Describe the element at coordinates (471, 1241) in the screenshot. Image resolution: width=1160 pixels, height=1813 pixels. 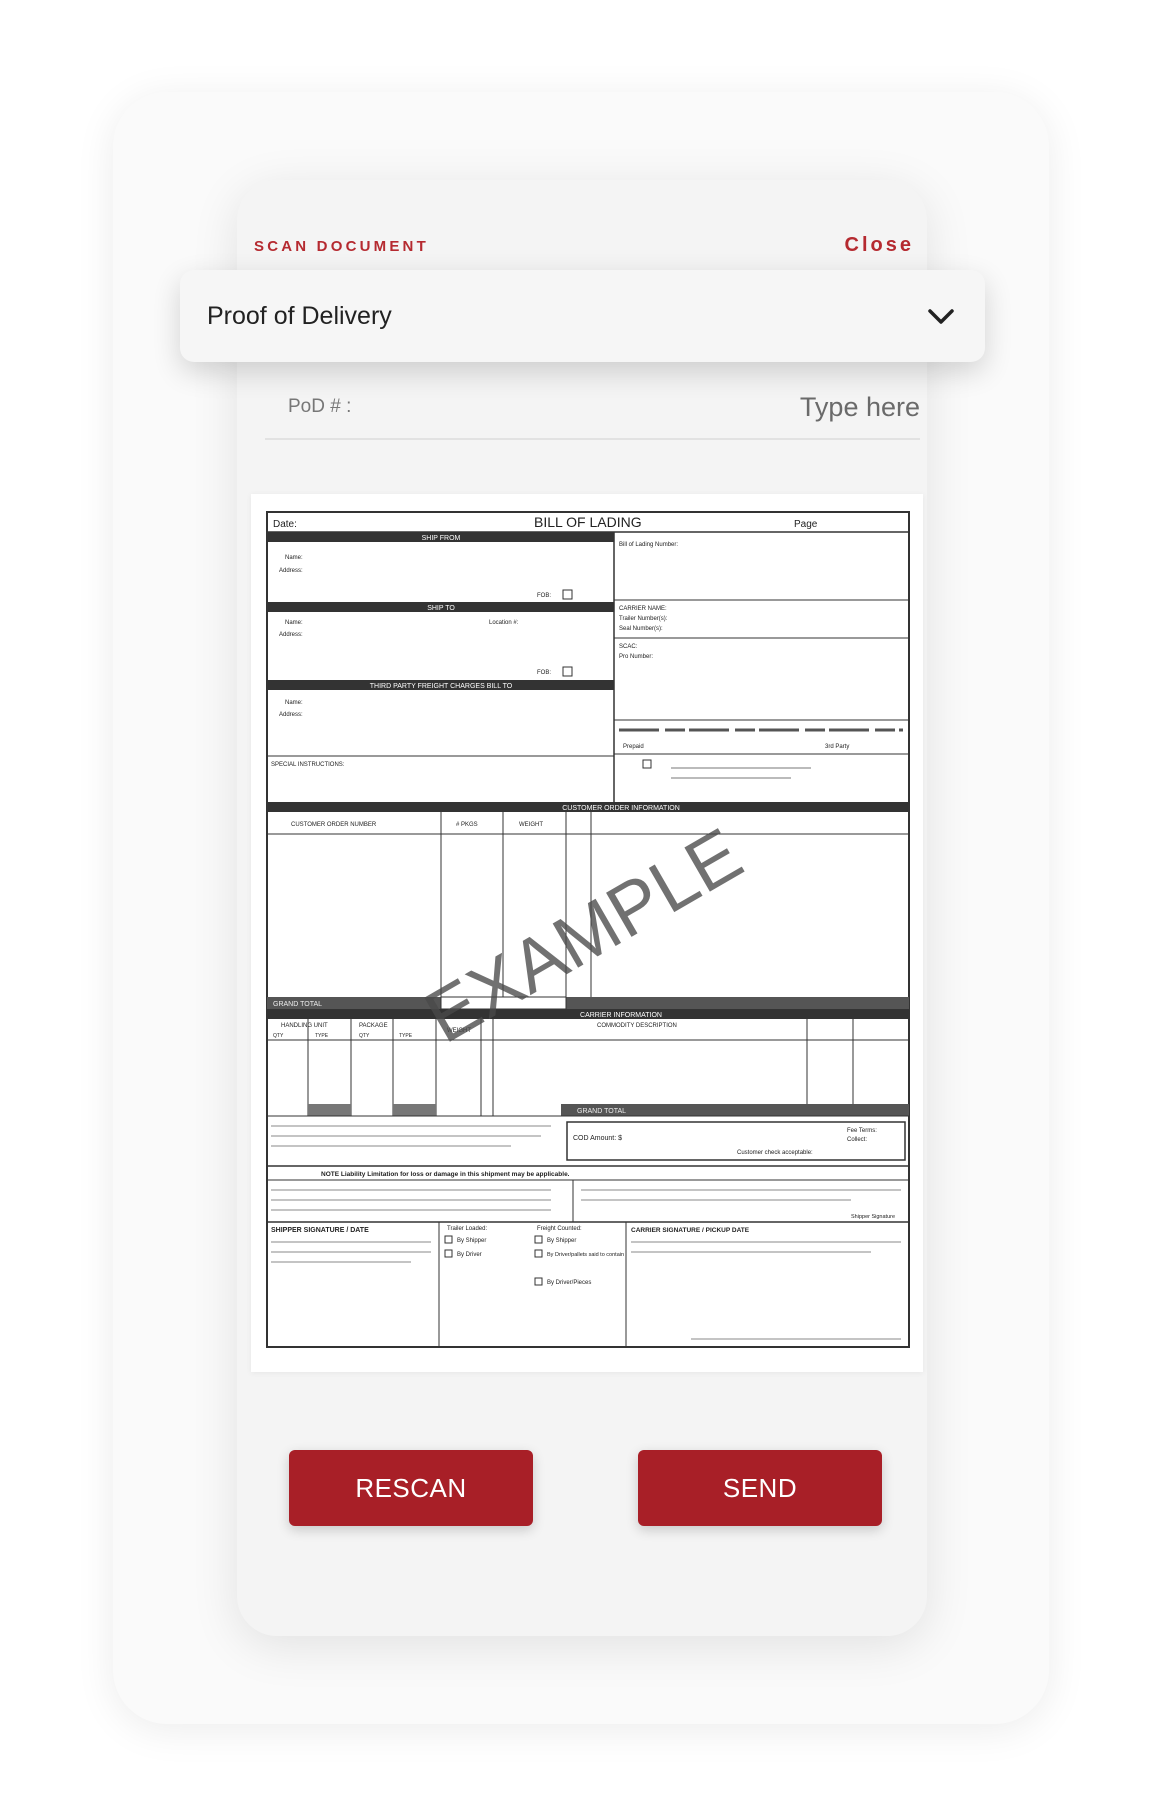
I see `loaded-by-shipper-label: By Shipper` at that location.